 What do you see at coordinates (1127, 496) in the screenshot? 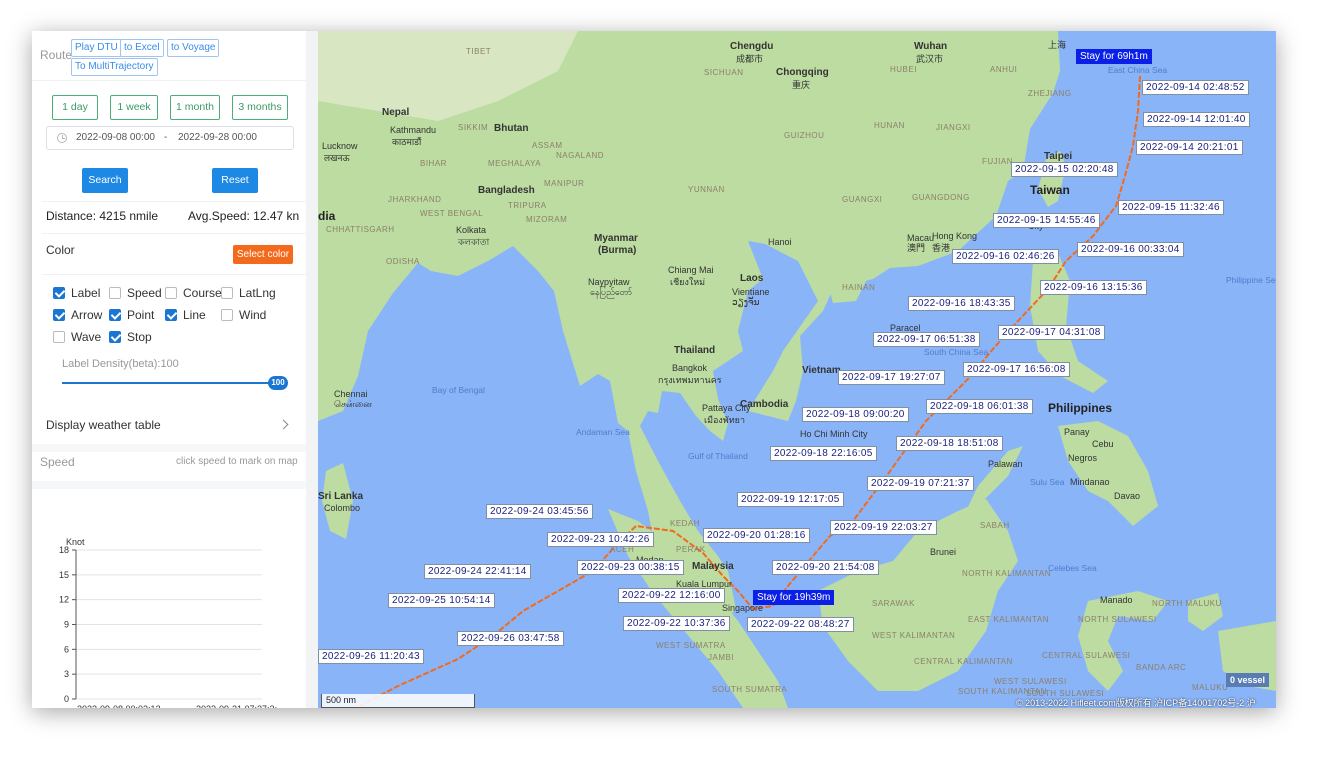
I see `place-label-davao: Davao` at bounding box center [1127, 496].